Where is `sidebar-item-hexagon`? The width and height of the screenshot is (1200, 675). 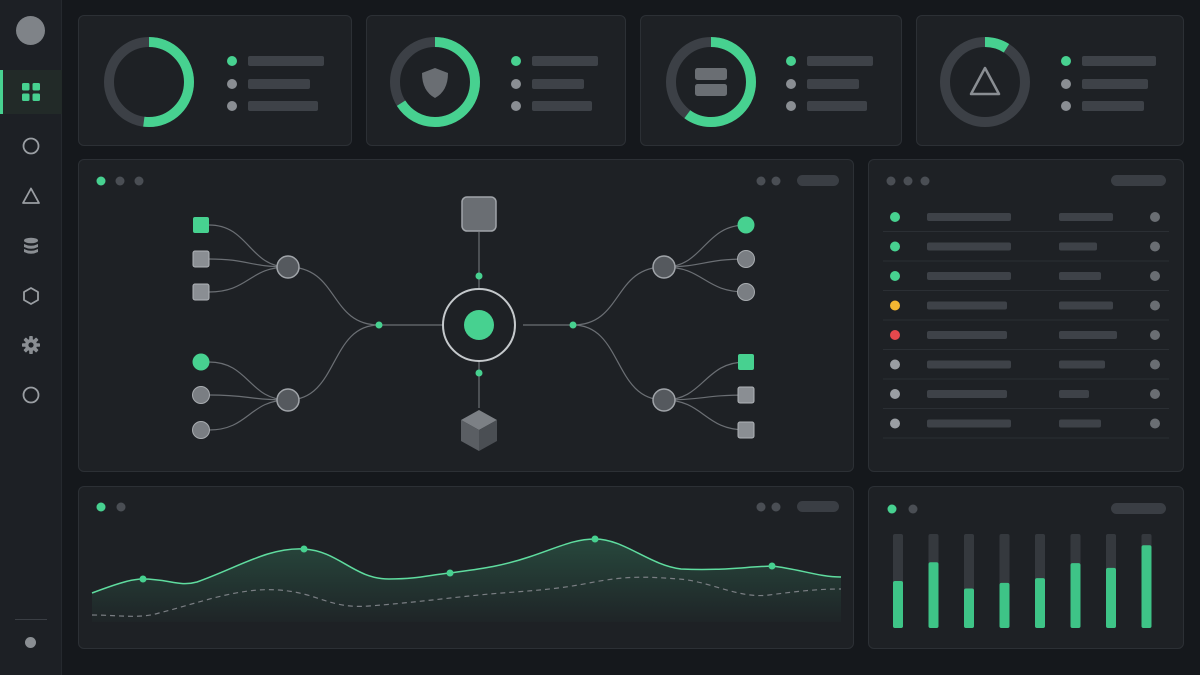
sidebar-item-hexagon is located at coordinates (31, 296).